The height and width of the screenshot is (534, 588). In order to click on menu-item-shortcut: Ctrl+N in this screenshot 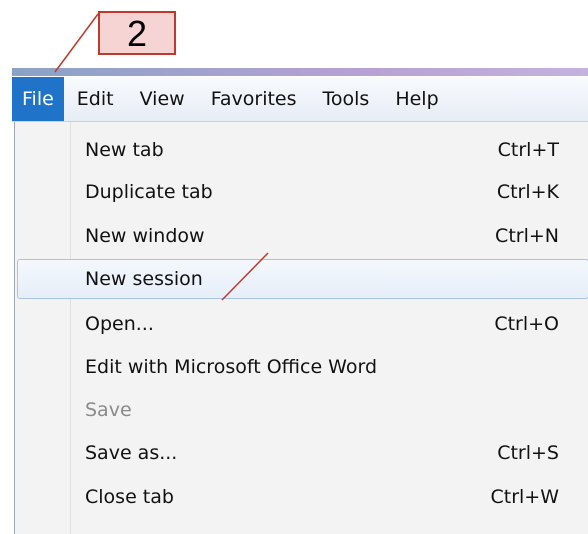, I will do `click(527, 236)`.